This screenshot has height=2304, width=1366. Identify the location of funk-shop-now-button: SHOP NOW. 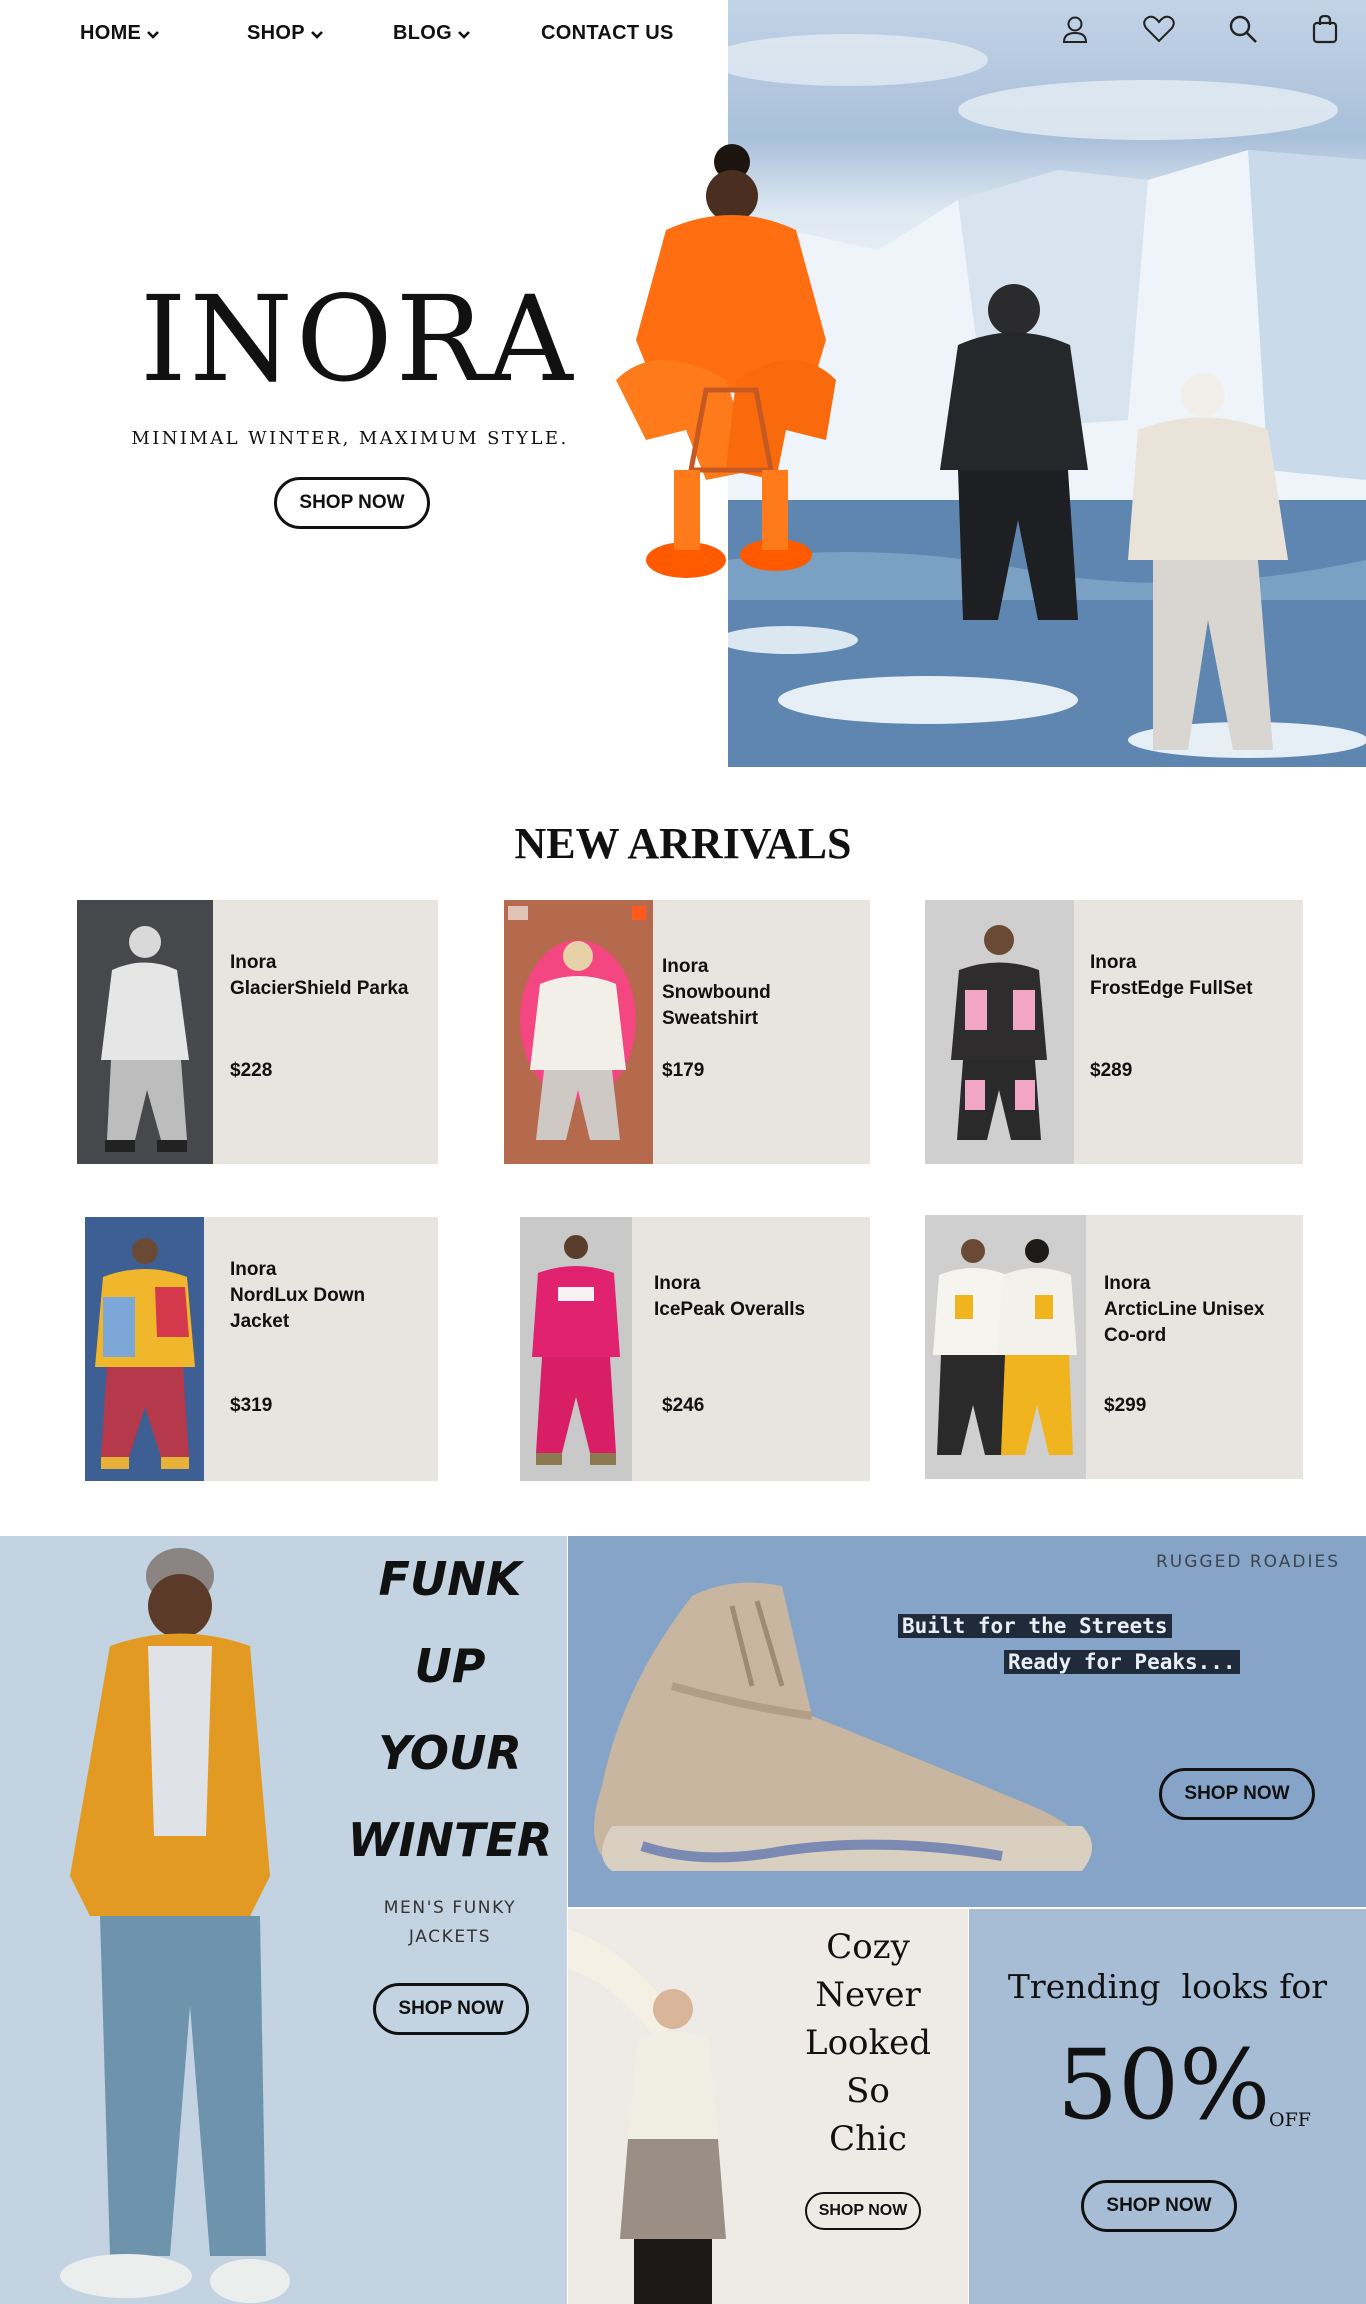
(451, 2009).